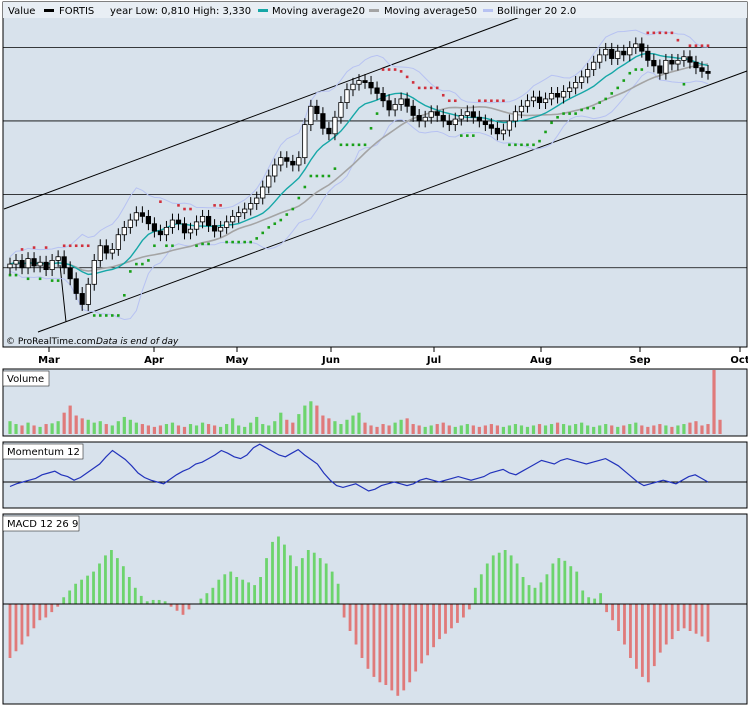 This screenshot has width=748, height=705. I want to click on legend-bollinger: Bollinger 20 2.0, so click(536, 11).